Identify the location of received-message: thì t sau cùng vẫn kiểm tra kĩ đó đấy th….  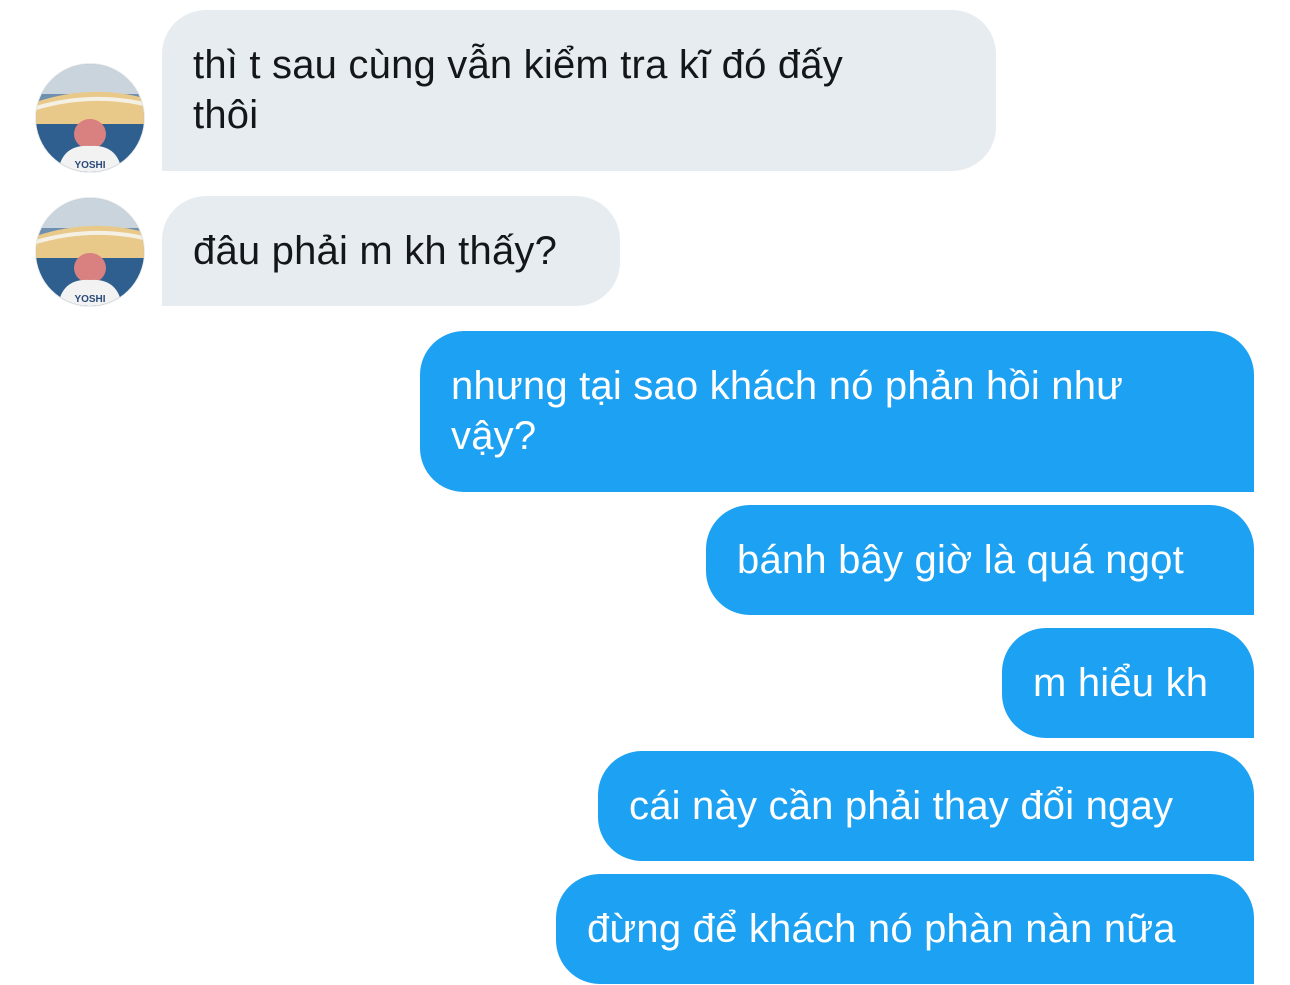
(579, 90).